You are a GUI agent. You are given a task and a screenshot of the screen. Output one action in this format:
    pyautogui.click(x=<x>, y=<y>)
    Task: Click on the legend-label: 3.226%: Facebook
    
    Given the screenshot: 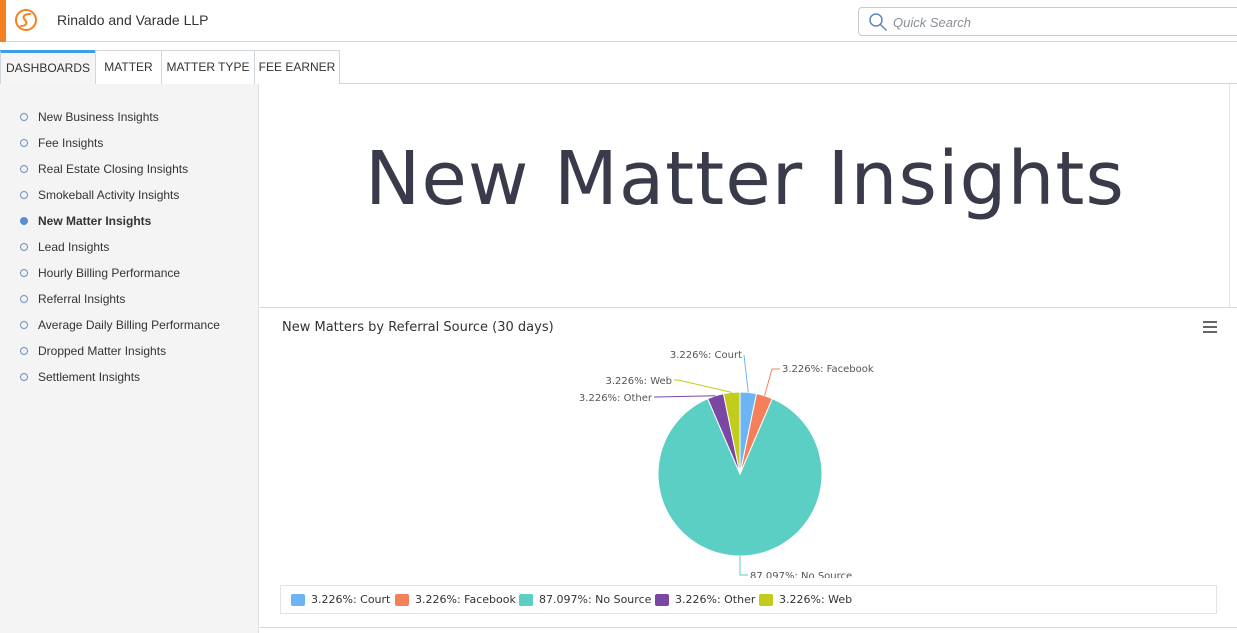 What is the action you would take?
    pyautogui.click(x=465, y=599)
    